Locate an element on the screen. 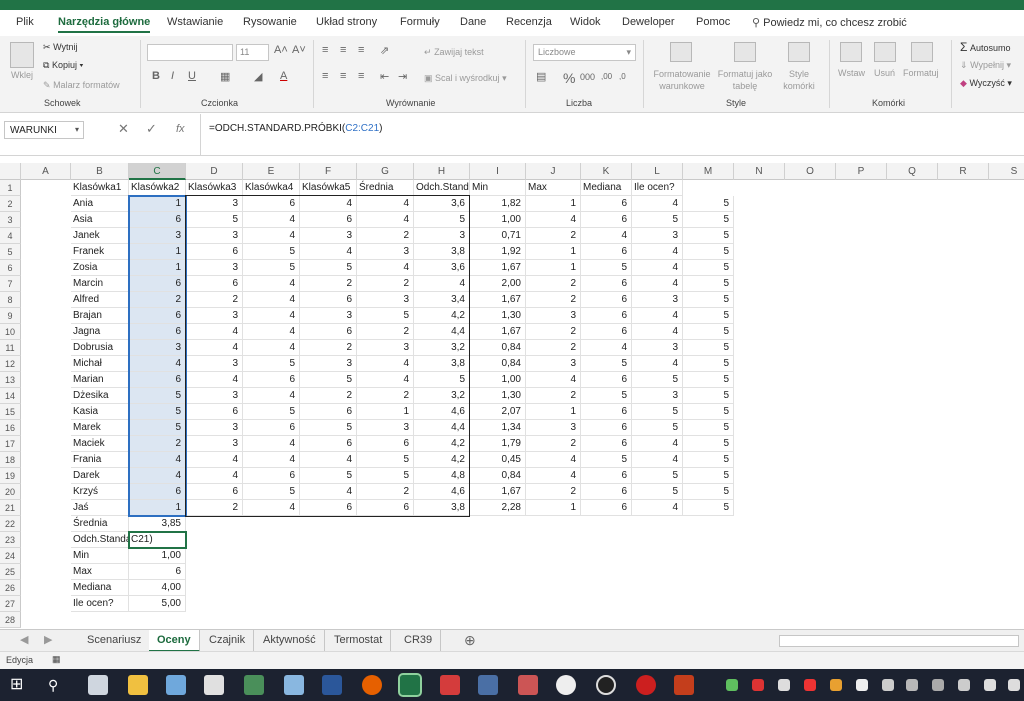 This screenshot has width=1024, height=701. select-all-corner is located at coordinates (10, 171).